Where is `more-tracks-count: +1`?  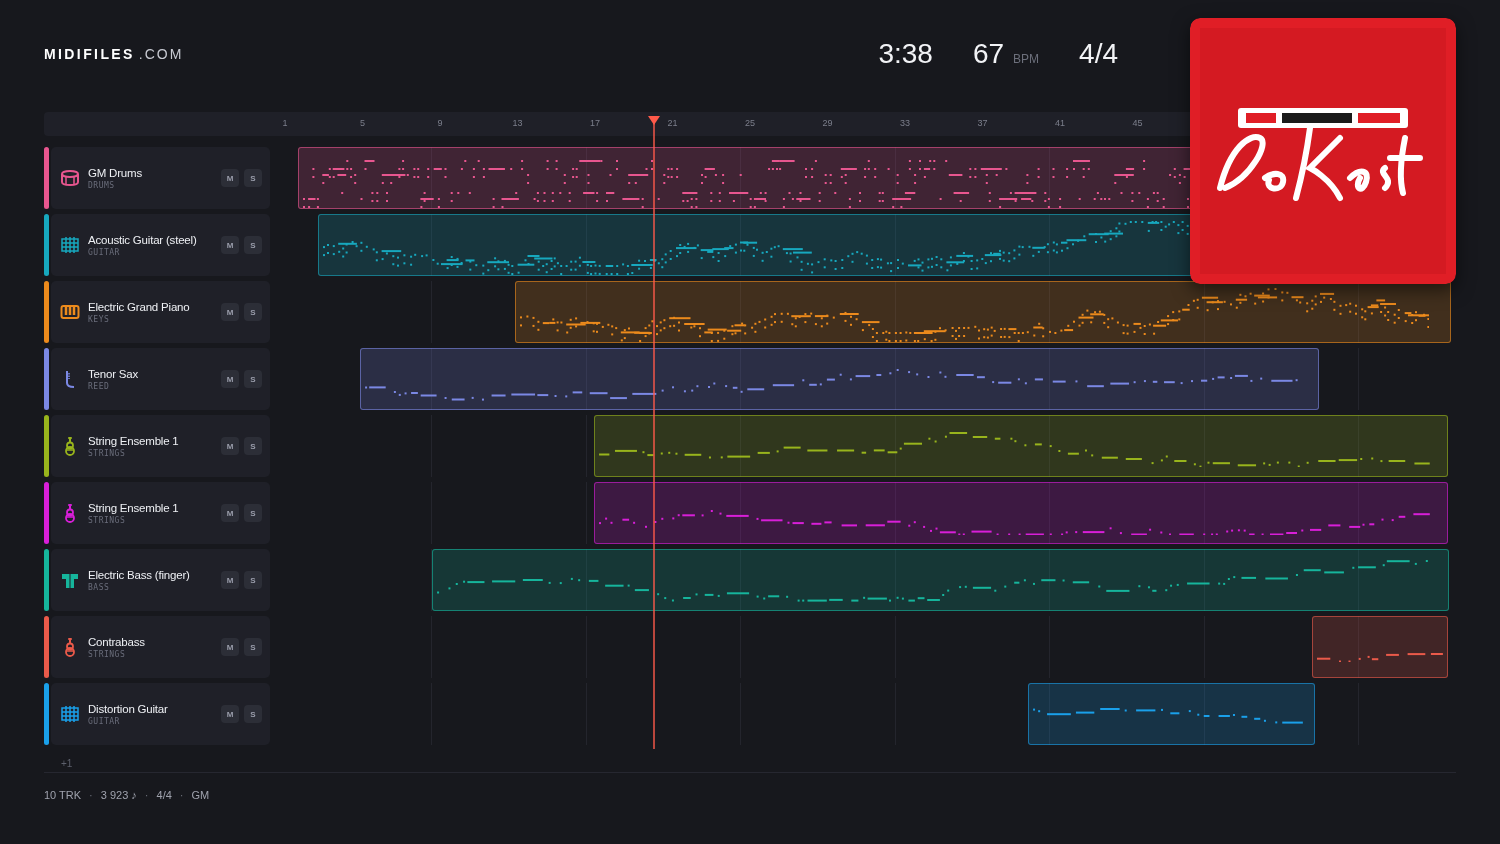 more-tracks-count: +1 is located at coordinates (67, 764).